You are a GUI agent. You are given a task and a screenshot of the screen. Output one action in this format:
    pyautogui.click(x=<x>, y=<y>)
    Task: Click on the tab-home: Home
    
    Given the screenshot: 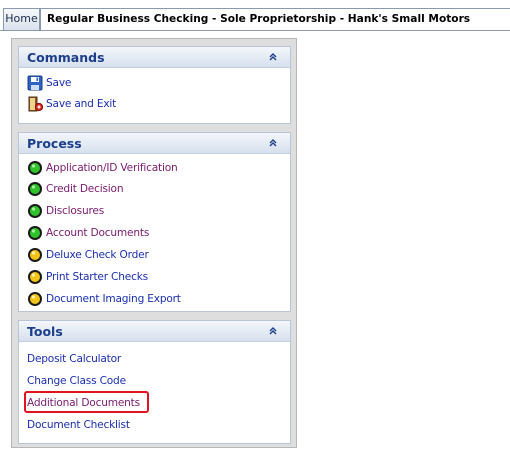 What is the action you would take?
    pyautogui.click(x=21, y=19)
    